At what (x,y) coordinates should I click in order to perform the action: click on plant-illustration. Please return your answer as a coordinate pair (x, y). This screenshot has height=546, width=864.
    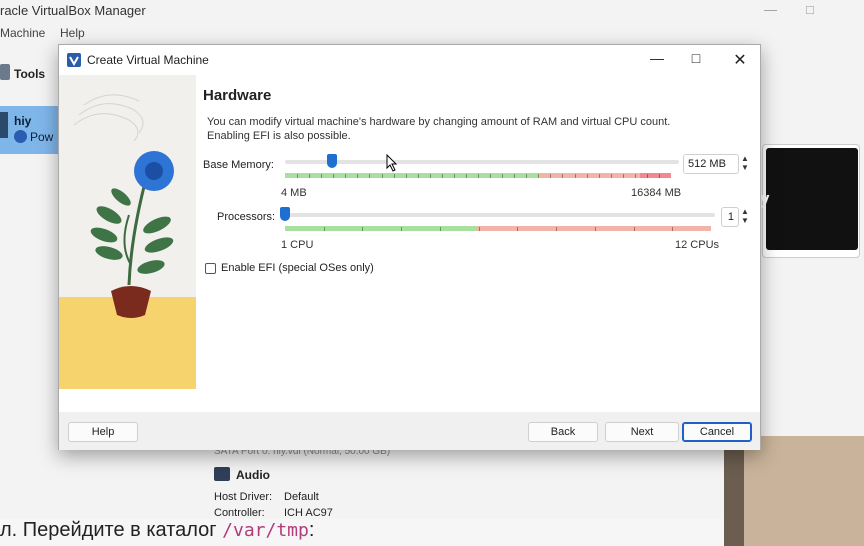
    Looking at the image, I should click on (123, 206).